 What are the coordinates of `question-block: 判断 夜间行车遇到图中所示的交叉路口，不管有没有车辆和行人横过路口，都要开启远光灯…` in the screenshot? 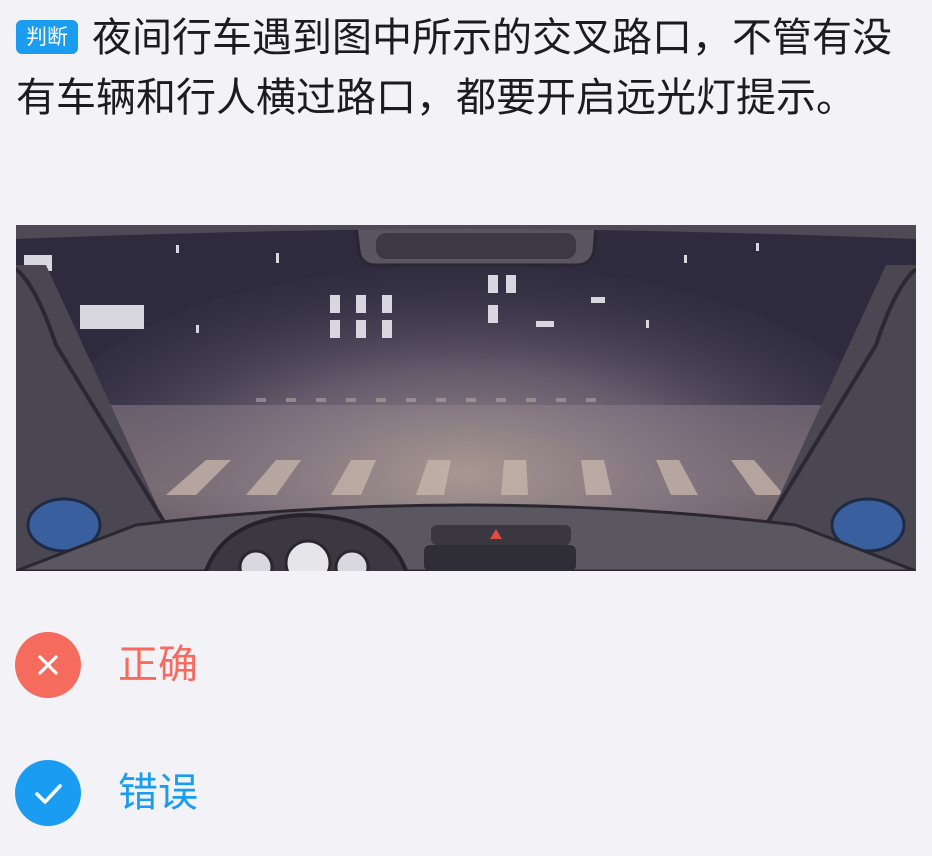 It's located at (466, 68).